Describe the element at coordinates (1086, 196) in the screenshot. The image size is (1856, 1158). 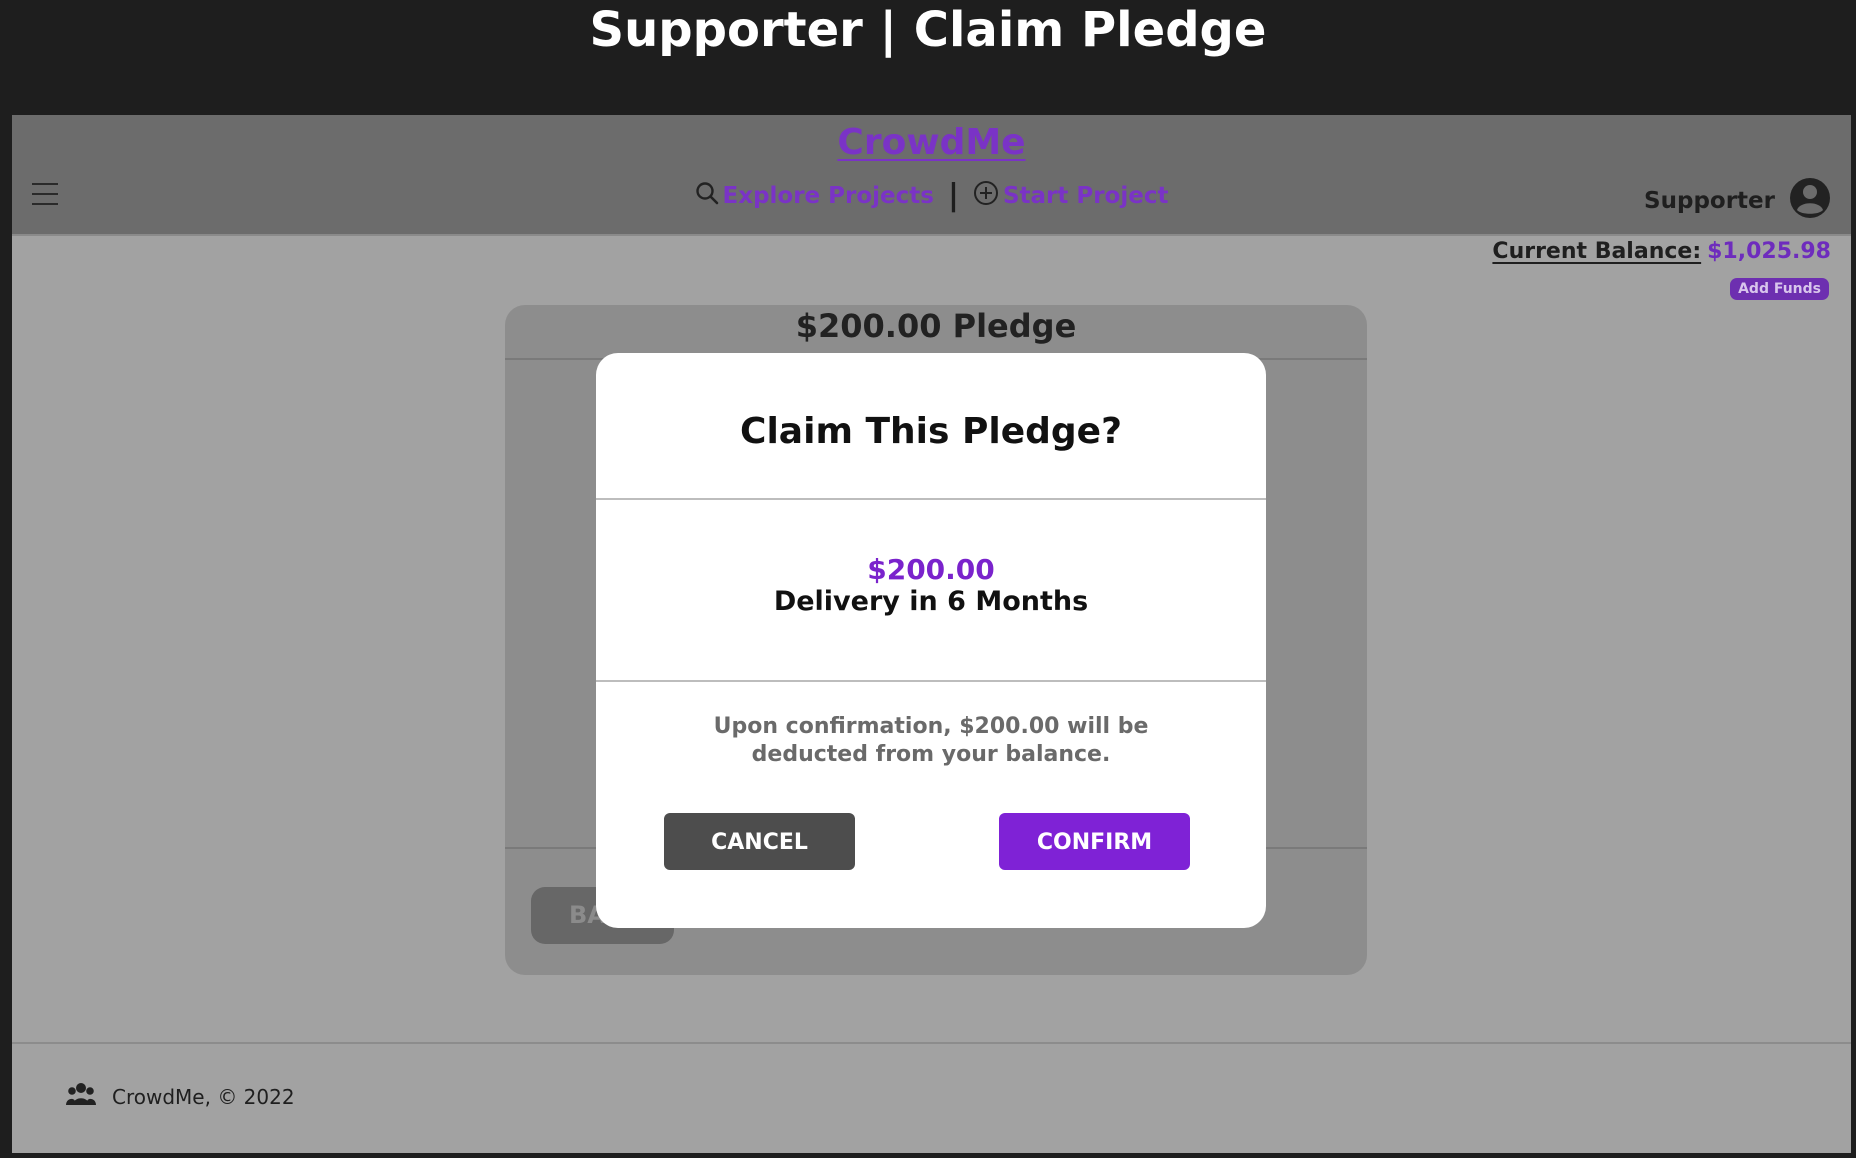
I see `nav-start-label: Start Project` at that location.